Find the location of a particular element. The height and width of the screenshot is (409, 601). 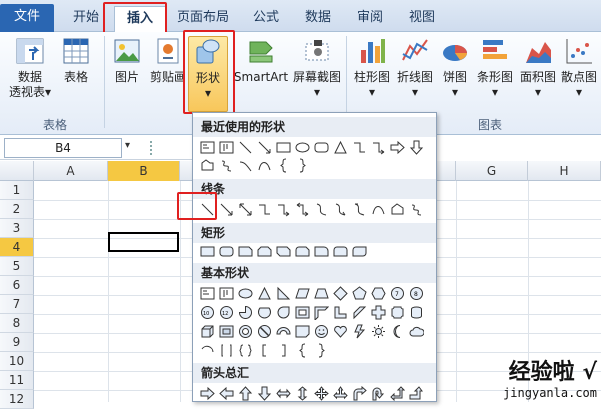

tab-home: 开始 is located at coordinates (86, 19).